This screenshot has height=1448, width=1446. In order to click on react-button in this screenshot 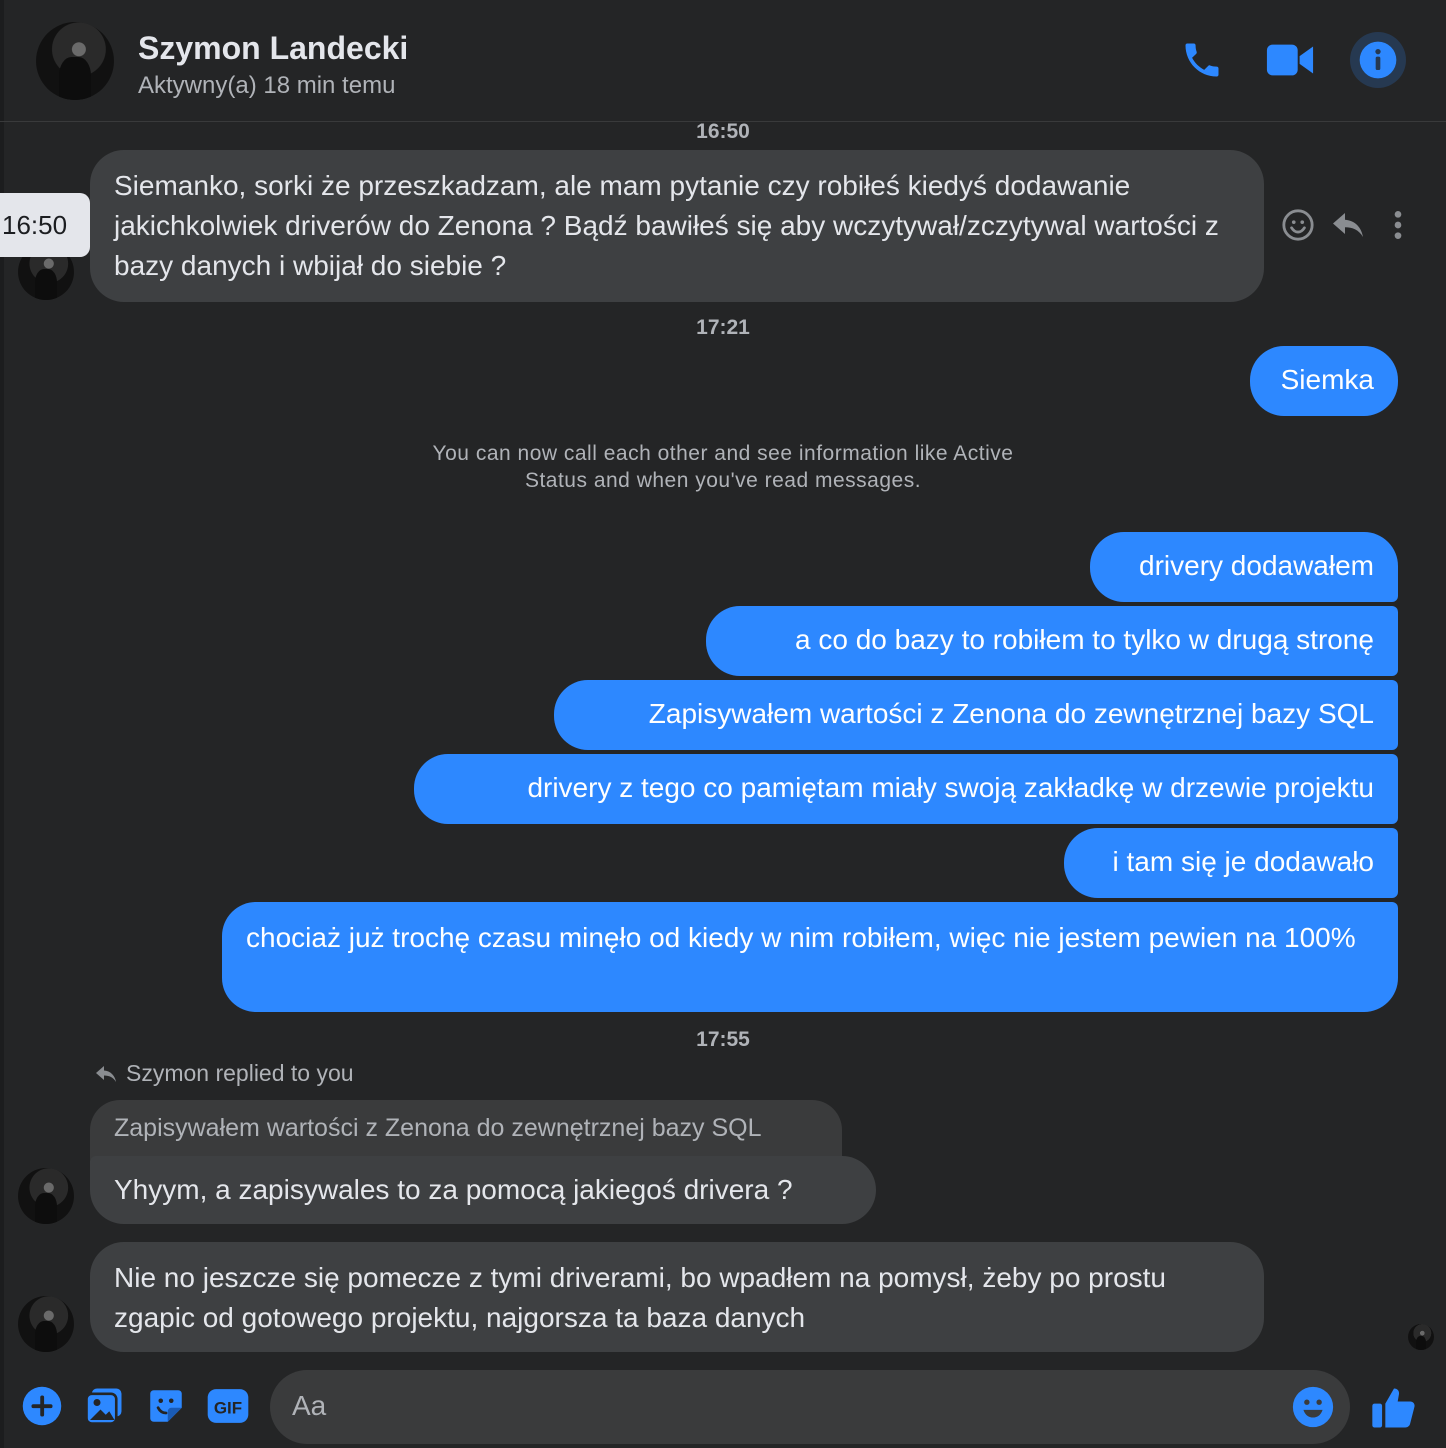, I will do `click(1298, 225)`.